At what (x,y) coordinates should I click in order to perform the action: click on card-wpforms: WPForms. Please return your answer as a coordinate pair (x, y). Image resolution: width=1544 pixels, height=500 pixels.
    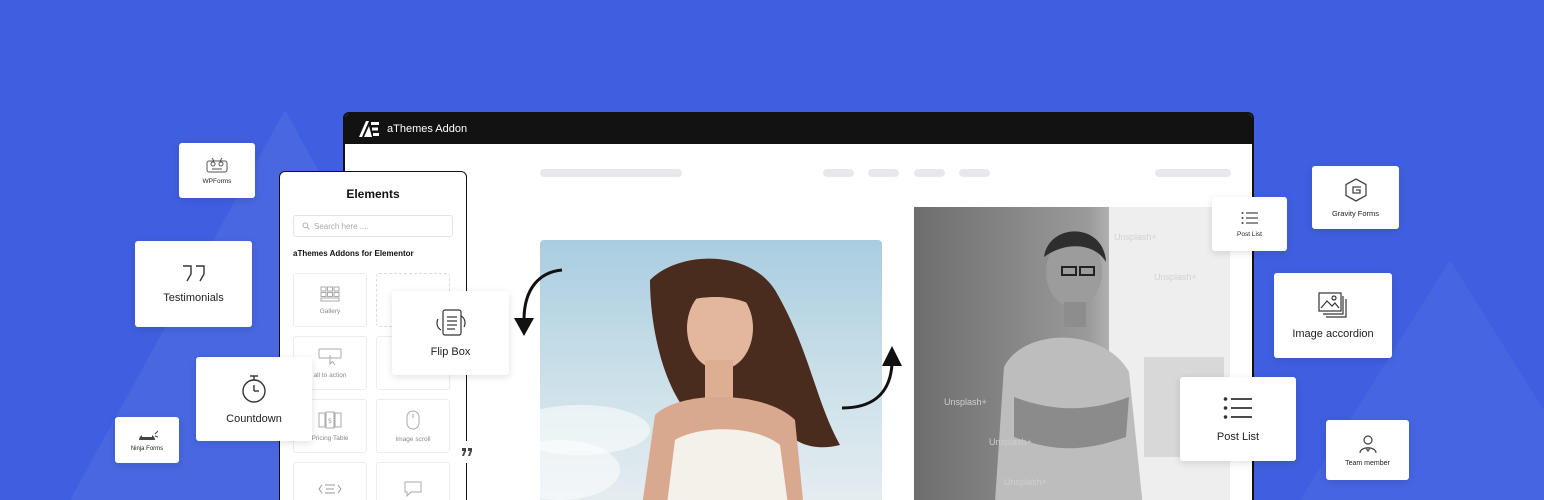
    Looking at the image, I should click on (217, 170).